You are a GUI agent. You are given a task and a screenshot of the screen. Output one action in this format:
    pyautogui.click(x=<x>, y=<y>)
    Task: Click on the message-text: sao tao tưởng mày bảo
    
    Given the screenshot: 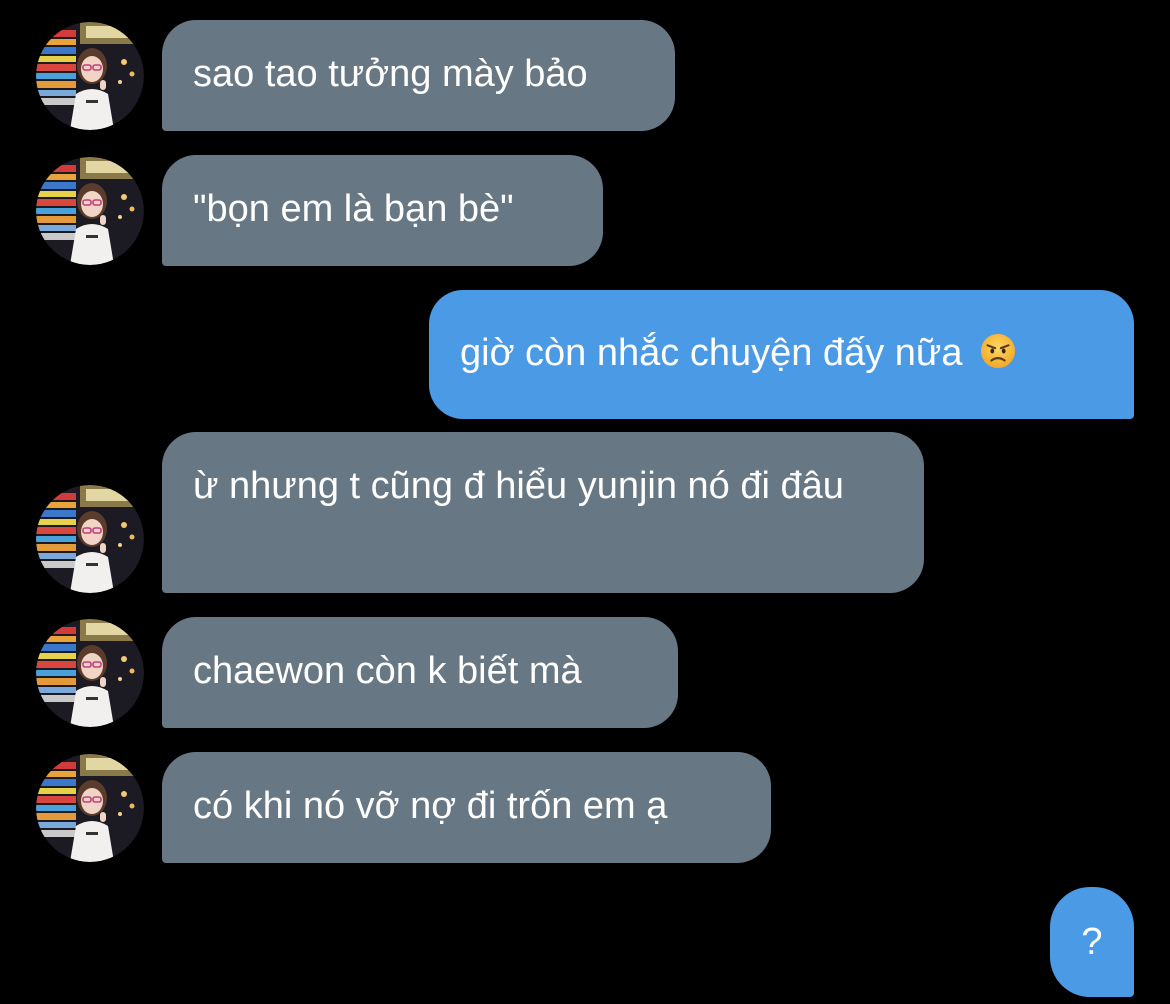 What is the action you would take?
    pyautogui.click(x=390, y=74)
    